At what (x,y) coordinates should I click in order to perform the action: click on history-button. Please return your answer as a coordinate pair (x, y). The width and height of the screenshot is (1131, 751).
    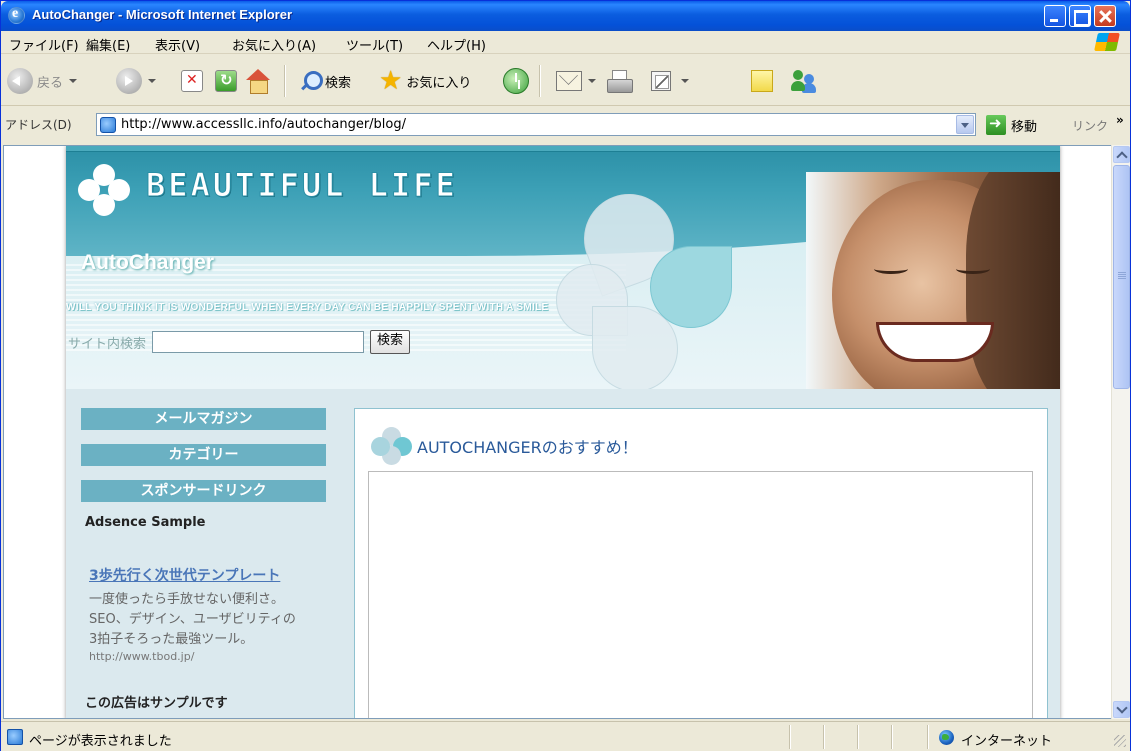
    Looking at the image, I should click on (516, 81).